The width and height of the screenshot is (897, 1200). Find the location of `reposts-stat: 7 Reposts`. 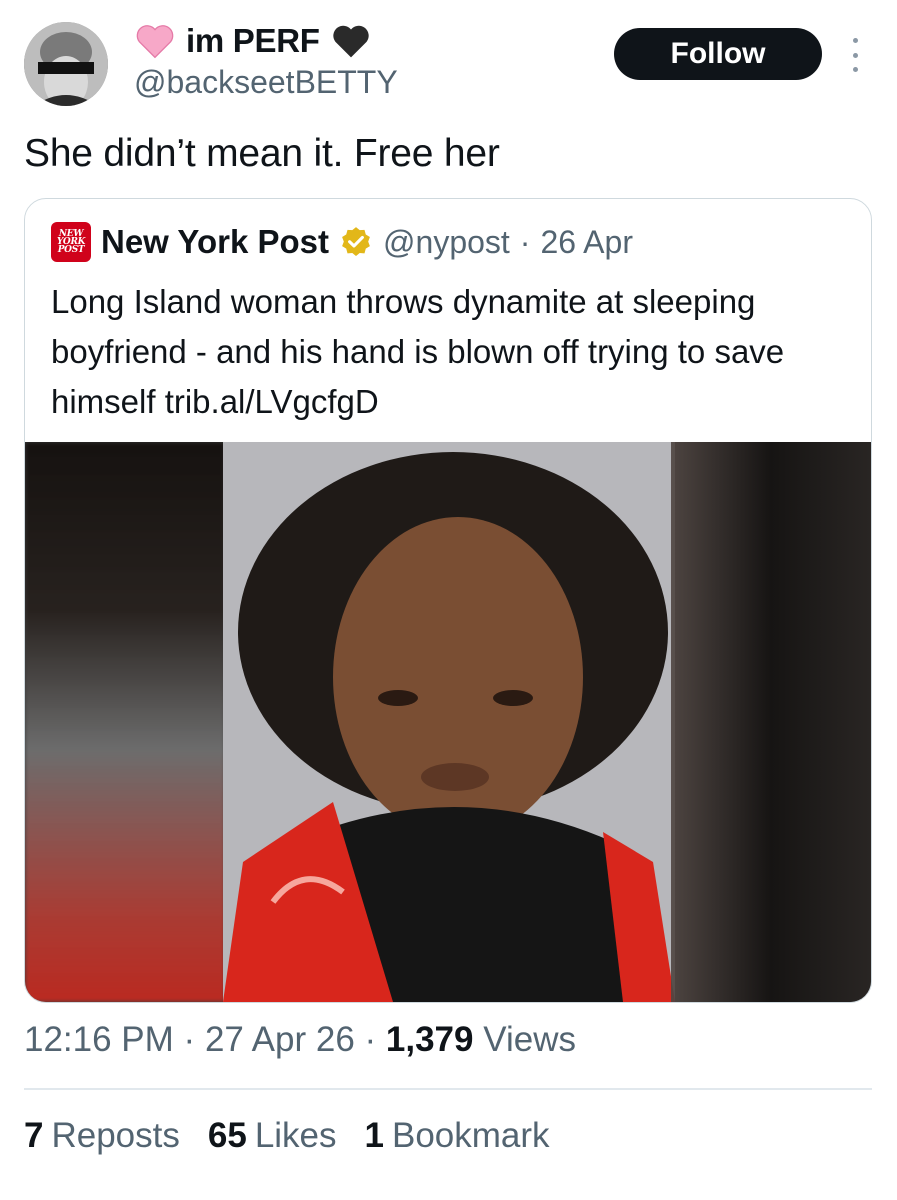

reposts-stat: 7 Reposts is located at coordinates (102, 1136).